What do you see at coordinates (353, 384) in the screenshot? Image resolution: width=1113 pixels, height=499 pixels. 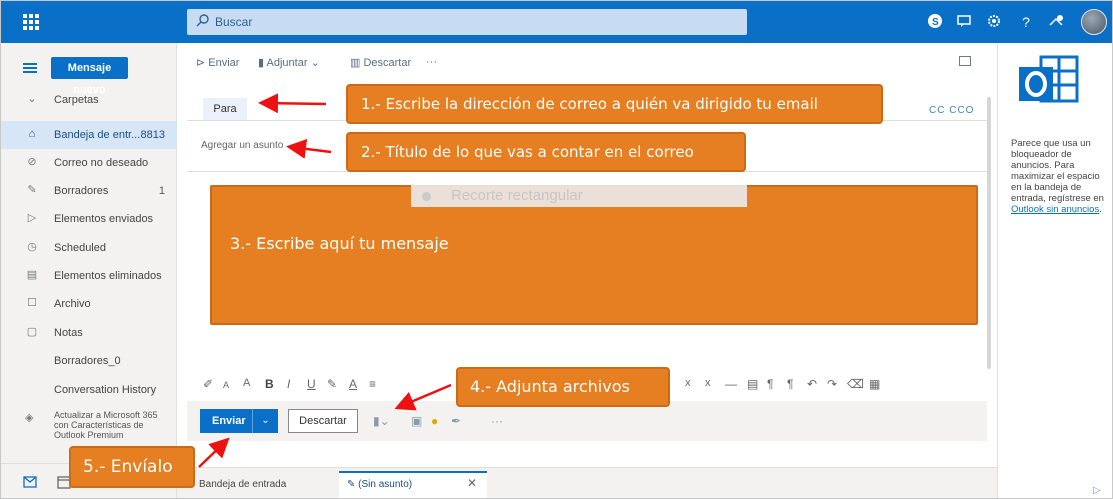 I see `font-color-icon: A` at bounding box center [353, 384].